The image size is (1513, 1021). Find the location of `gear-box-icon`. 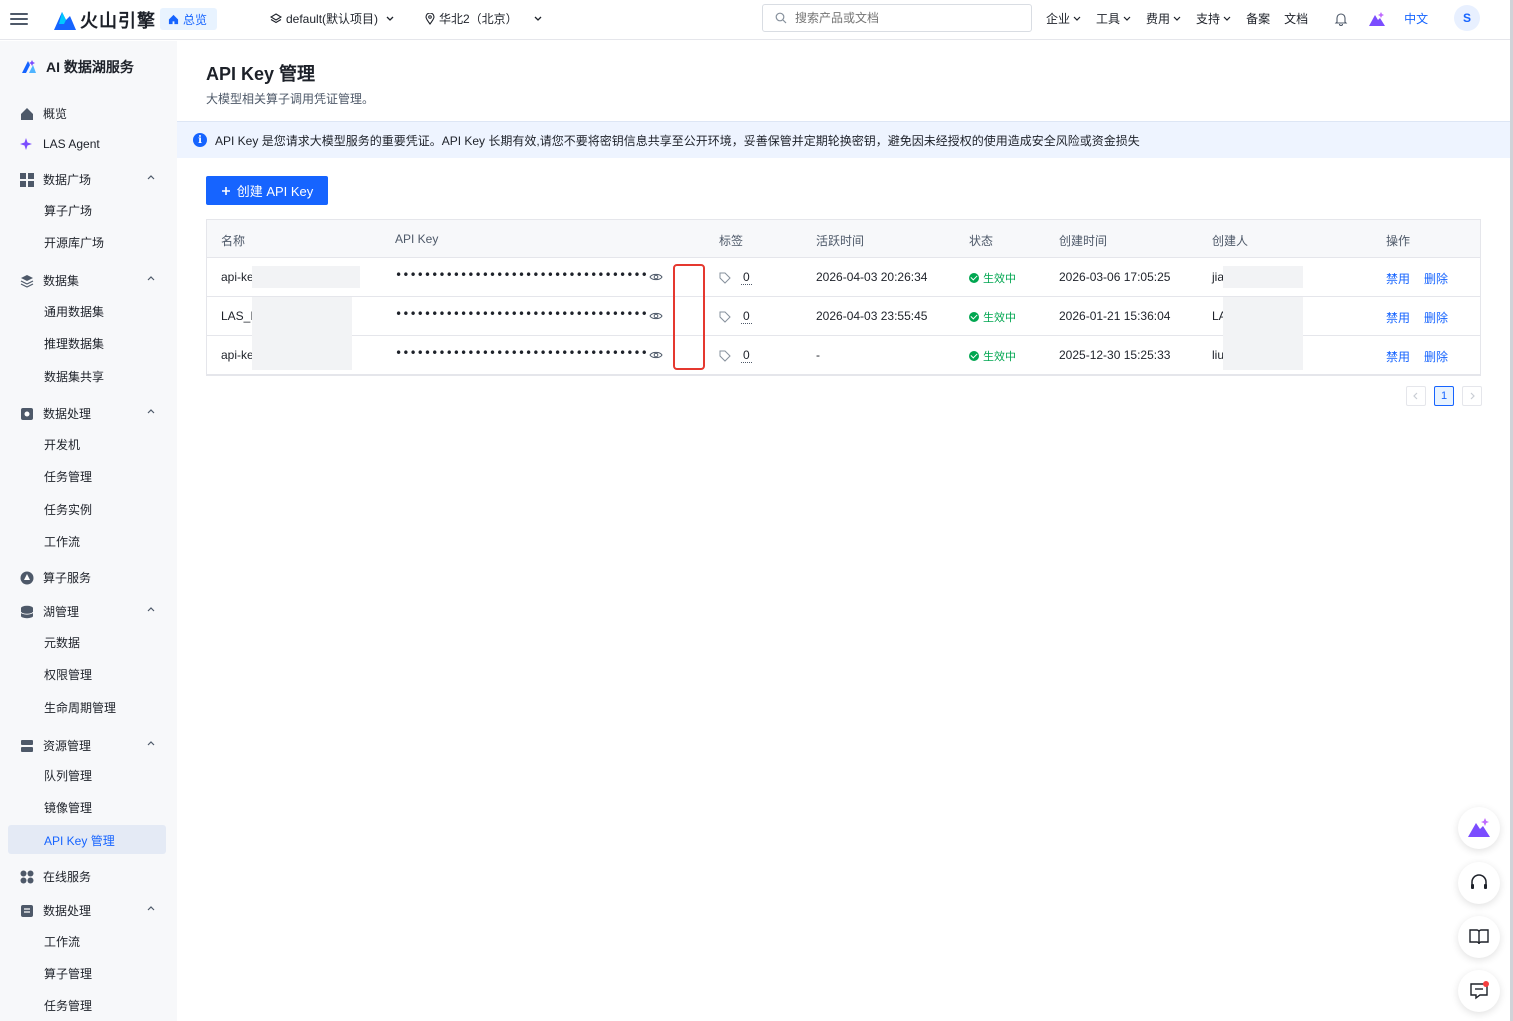

gear-box-icon is located at coordinates (27, 413).